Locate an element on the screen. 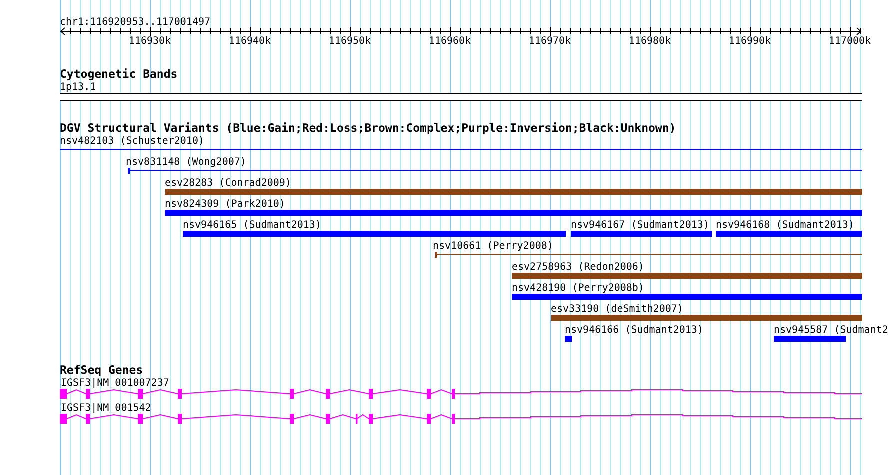 Image resolution: width=890 pixels, height=475 pixels. track-title: RefSeq Genes is located at coordinates (102, 370).